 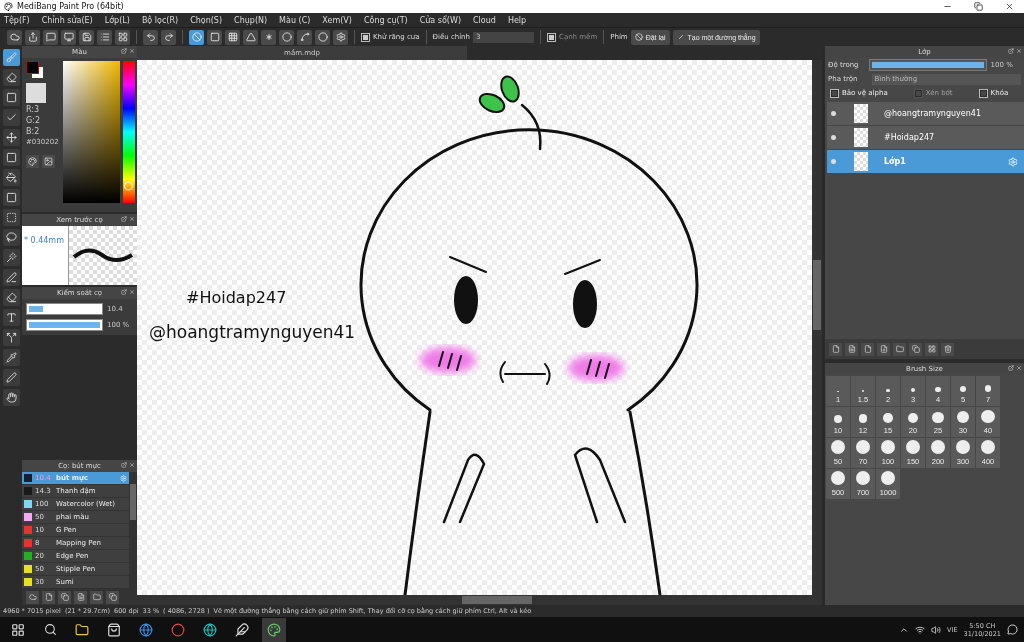 I want to click on restore-icon, so click(x=978, y=6).